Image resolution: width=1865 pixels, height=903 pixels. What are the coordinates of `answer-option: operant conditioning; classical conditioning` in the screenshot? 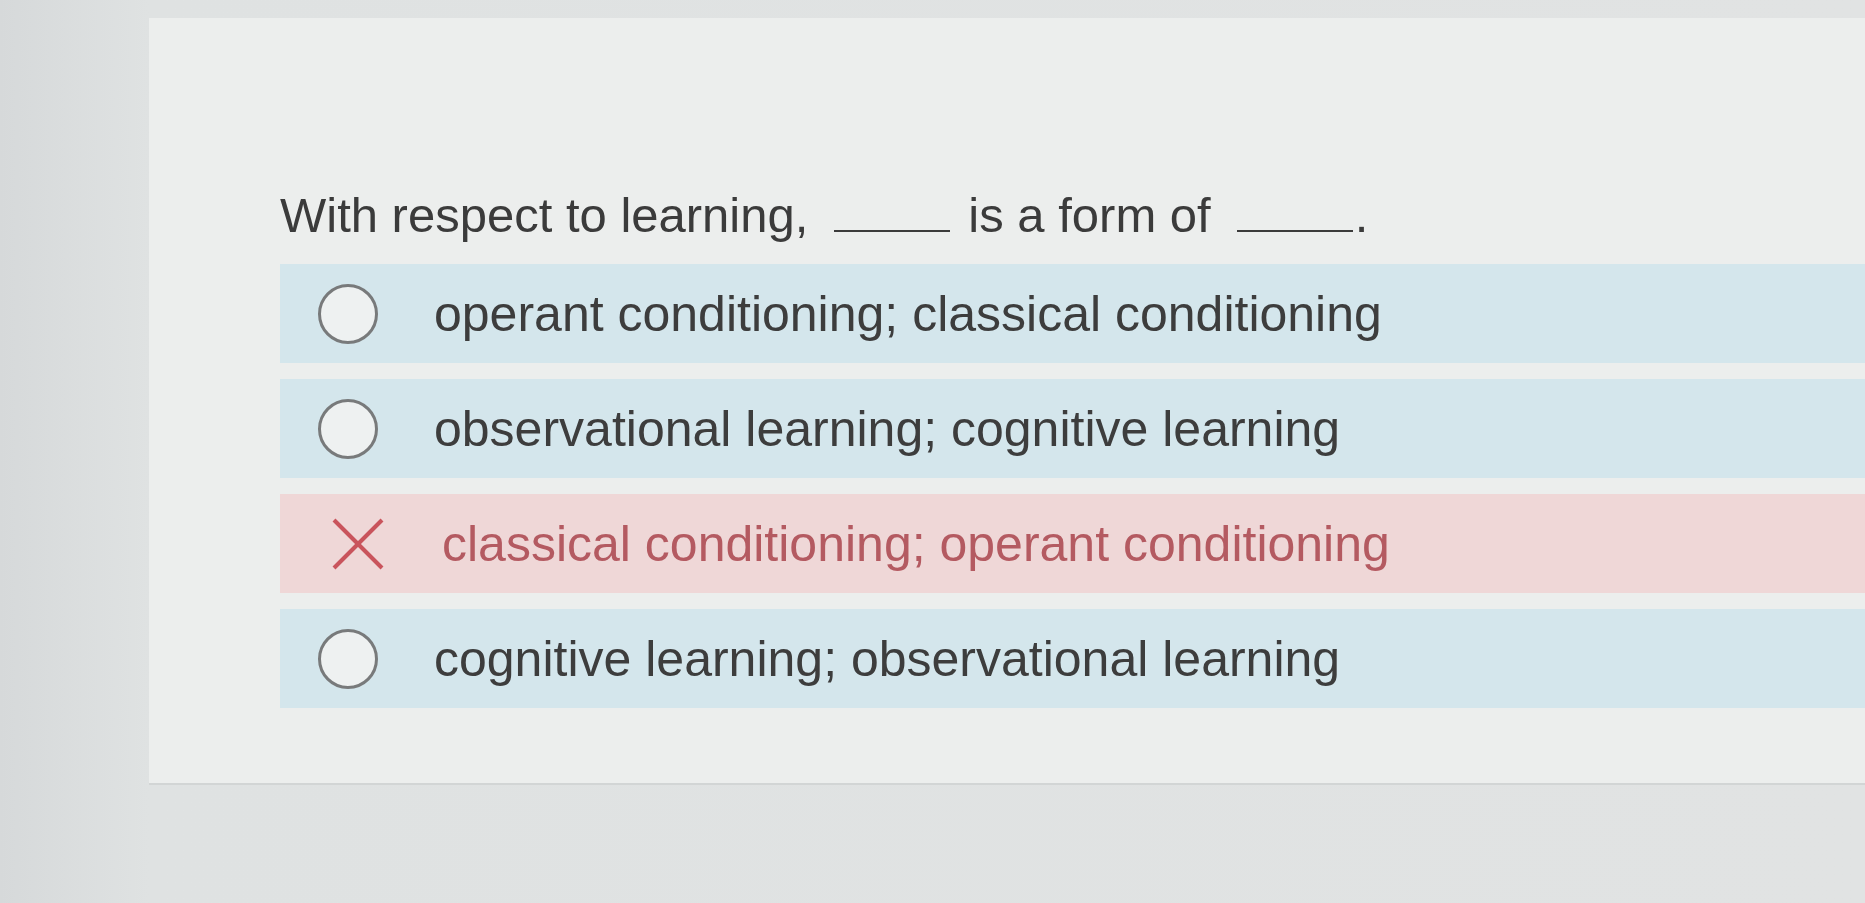 It's located at (1072, 313).